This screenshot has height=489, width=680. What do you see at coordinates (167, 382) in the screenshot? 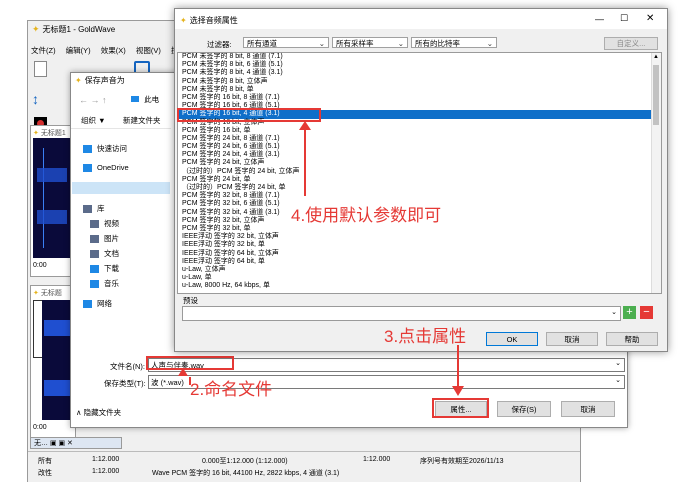
I see `filetype-value: 波 (*.wav)` at bounding box center [167, 382].